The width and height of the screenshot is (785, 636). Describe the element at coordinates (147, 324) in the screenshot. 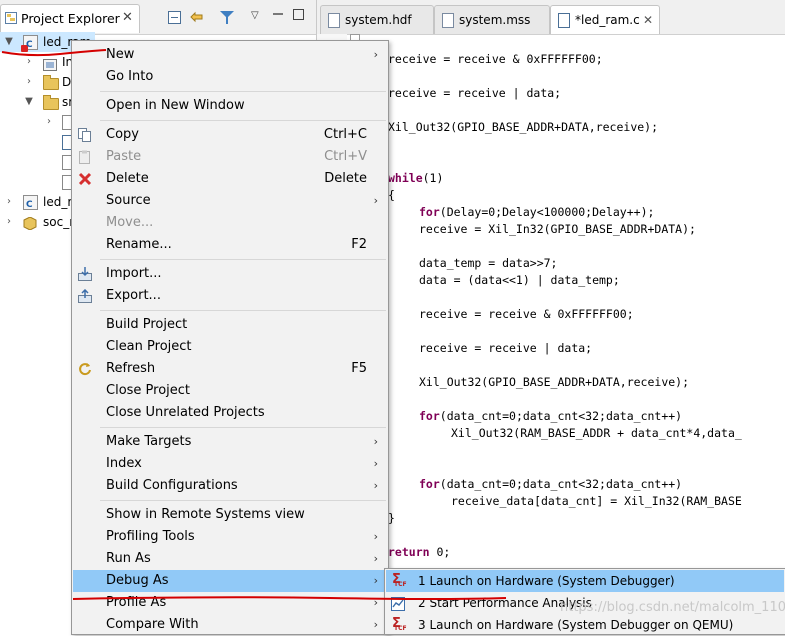

I see `menu-item-label: Build Project` at that location.